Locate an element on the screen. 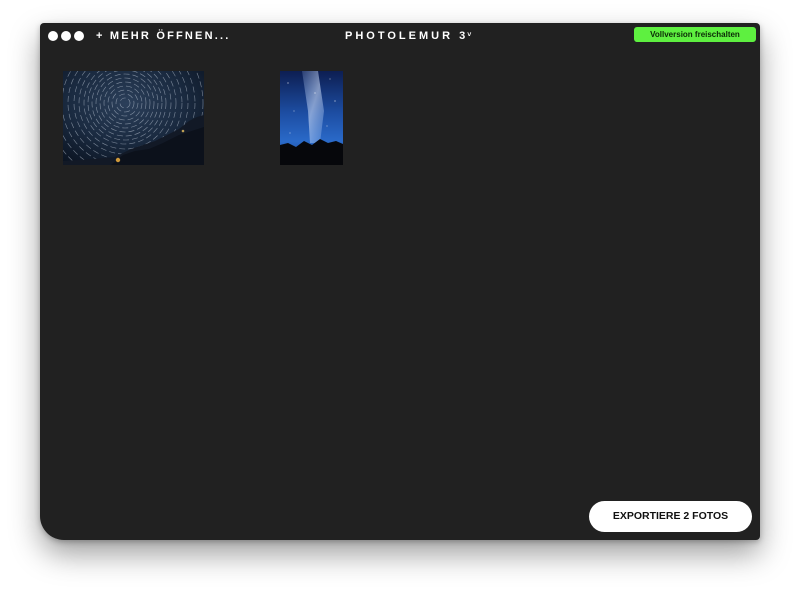  star-trails-image is located at coordinates (133, 118).